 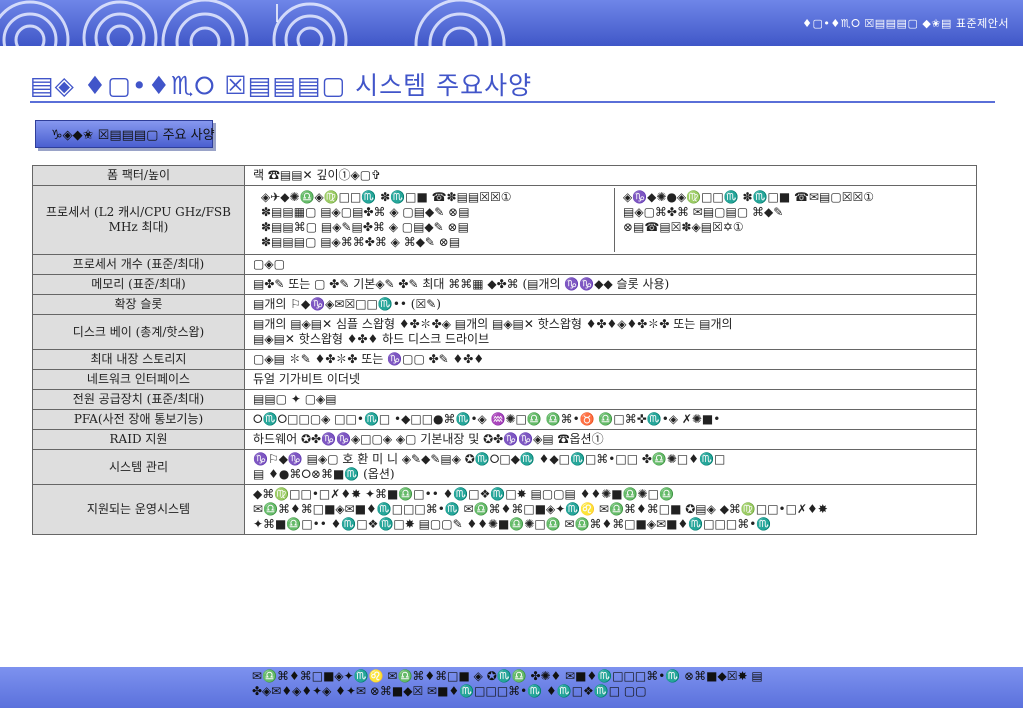 I want to click on spec-label: 프로세서 개수 (표준/최대), so click(x=138, y=264).